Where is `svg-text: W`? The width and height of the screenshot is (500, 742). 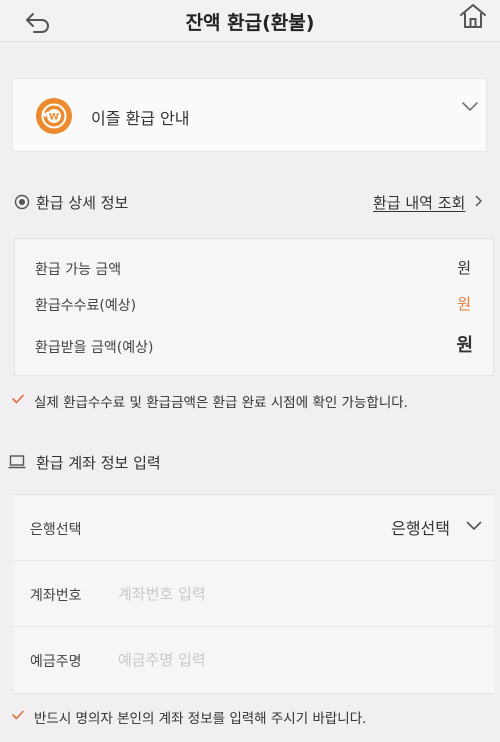
svg-text: W is located at coordinates (54, 118).